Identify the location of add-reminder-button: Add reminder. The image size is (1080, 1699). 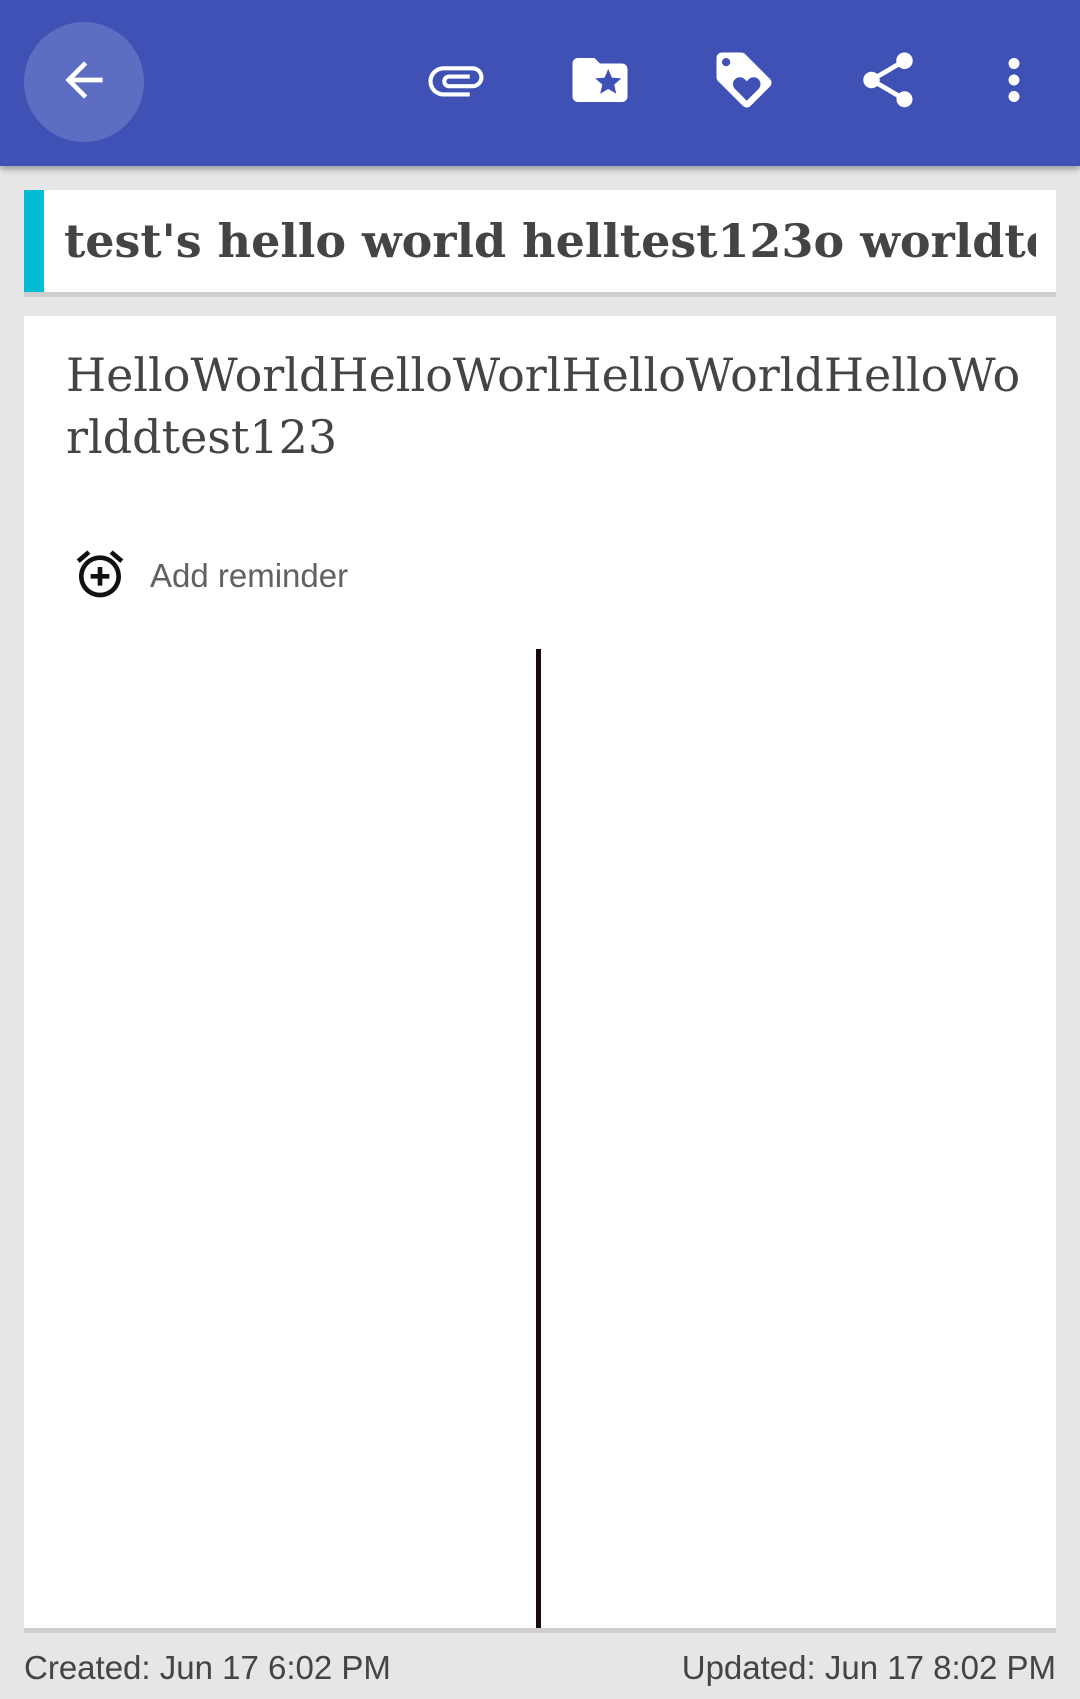
(210, 576).